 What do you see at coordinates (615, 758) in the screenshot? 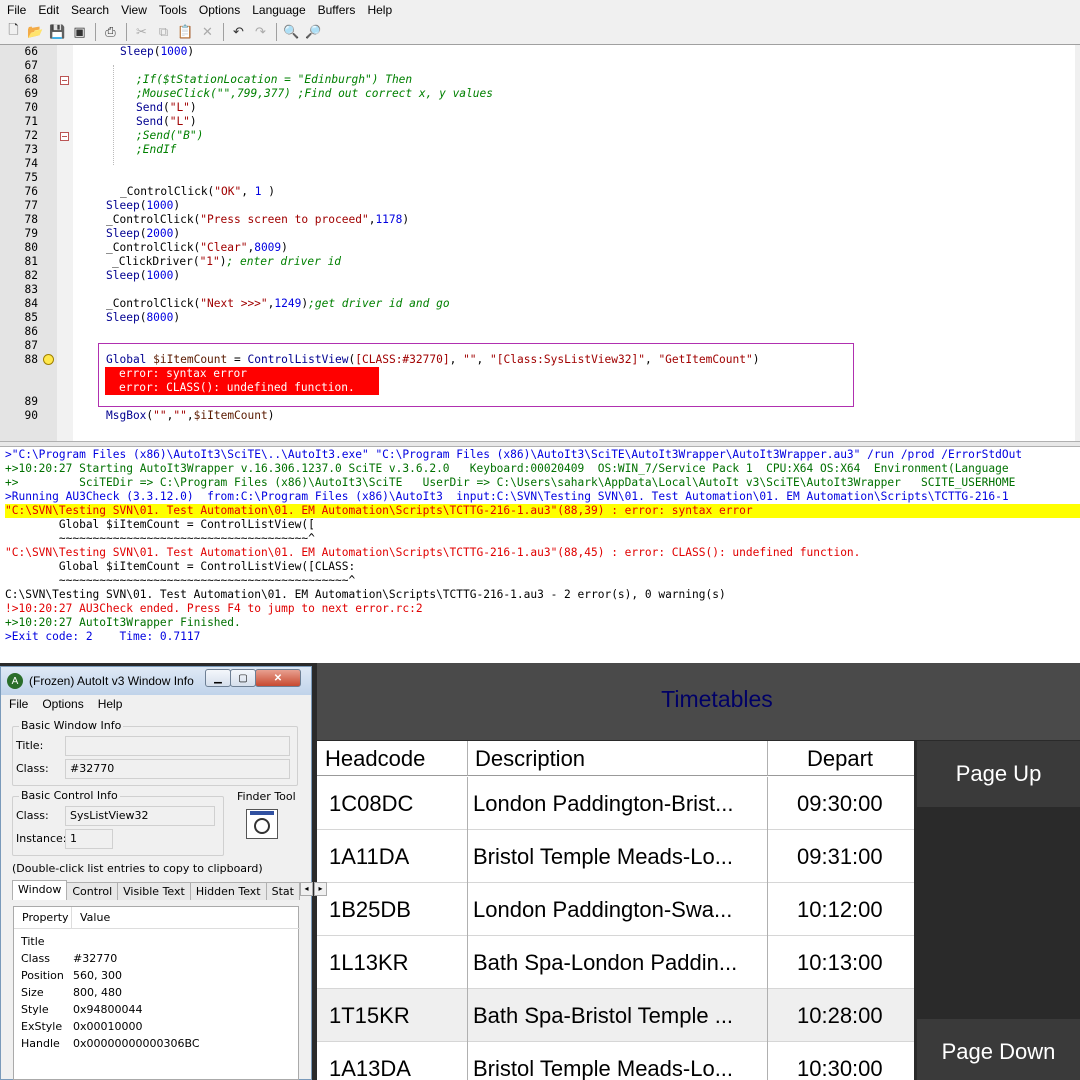
I see `timetable-column-headers: Headcode Description Depart` at bounding box center [615, 758].